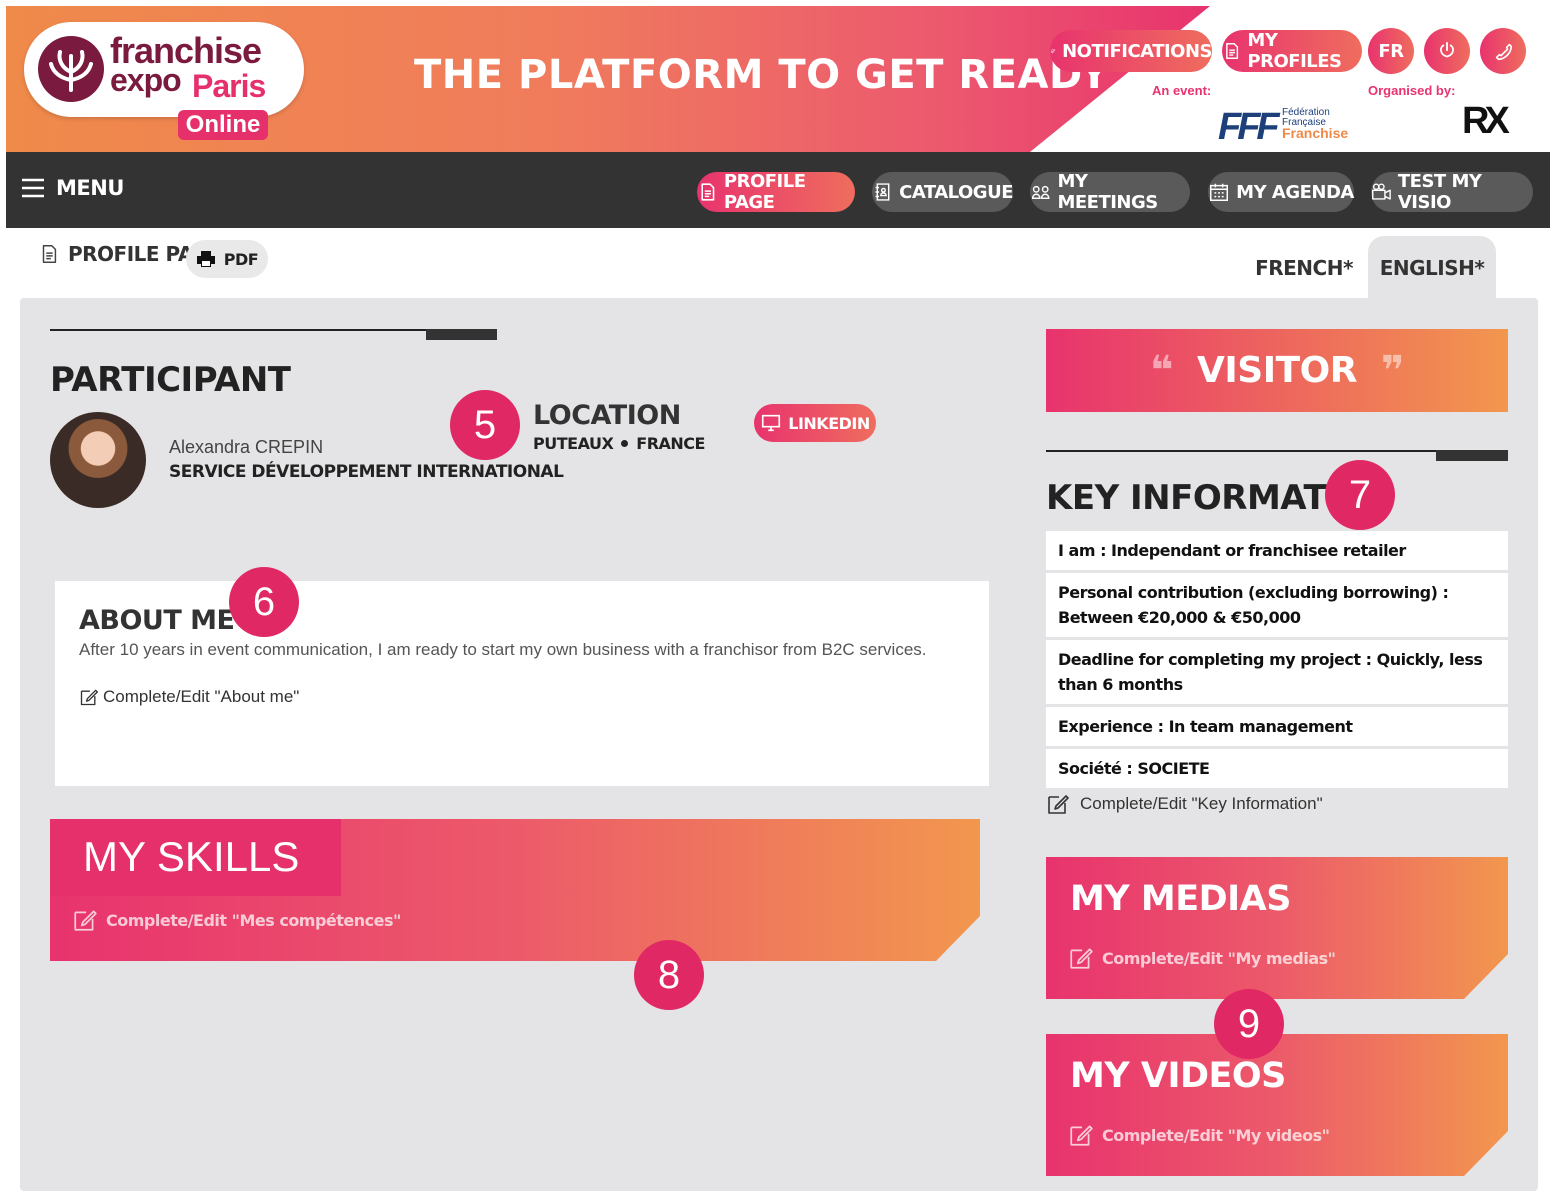 The width and height of the screenshot is (1550, 1191). What do you see at coordinates (1040, 192) in the screenshot?
I see `users-icon` at bounding box center [1040, 192].